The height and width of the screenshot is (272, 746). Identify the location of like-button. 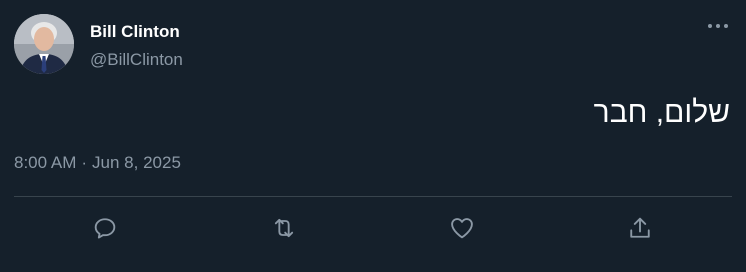
(462, 228).